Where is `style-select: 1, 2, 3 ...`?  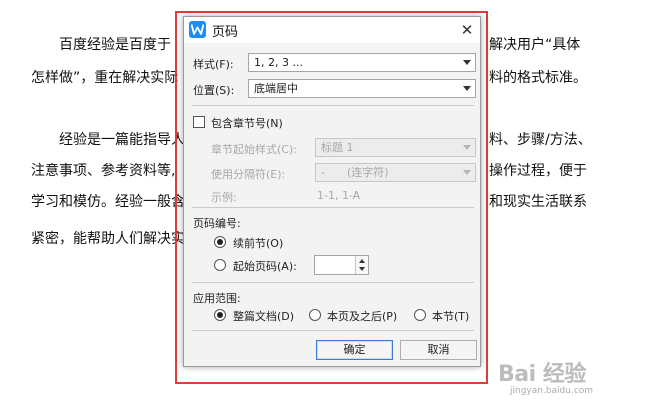 style-select: 1, 2, 3 ... is located at coordinates (362, 62).